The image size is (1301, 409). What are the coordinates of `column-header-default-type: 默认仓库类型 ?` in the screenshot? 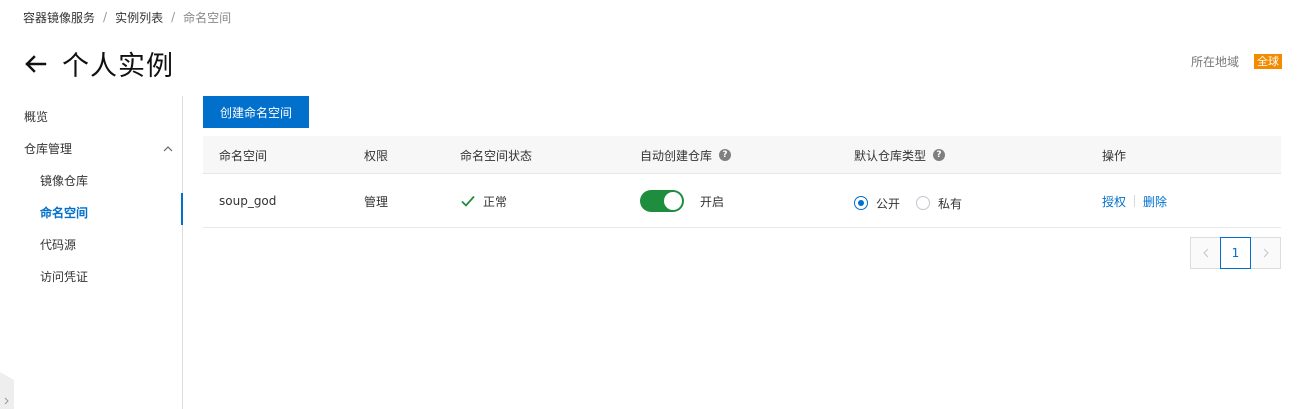 It's located at (900, 155).